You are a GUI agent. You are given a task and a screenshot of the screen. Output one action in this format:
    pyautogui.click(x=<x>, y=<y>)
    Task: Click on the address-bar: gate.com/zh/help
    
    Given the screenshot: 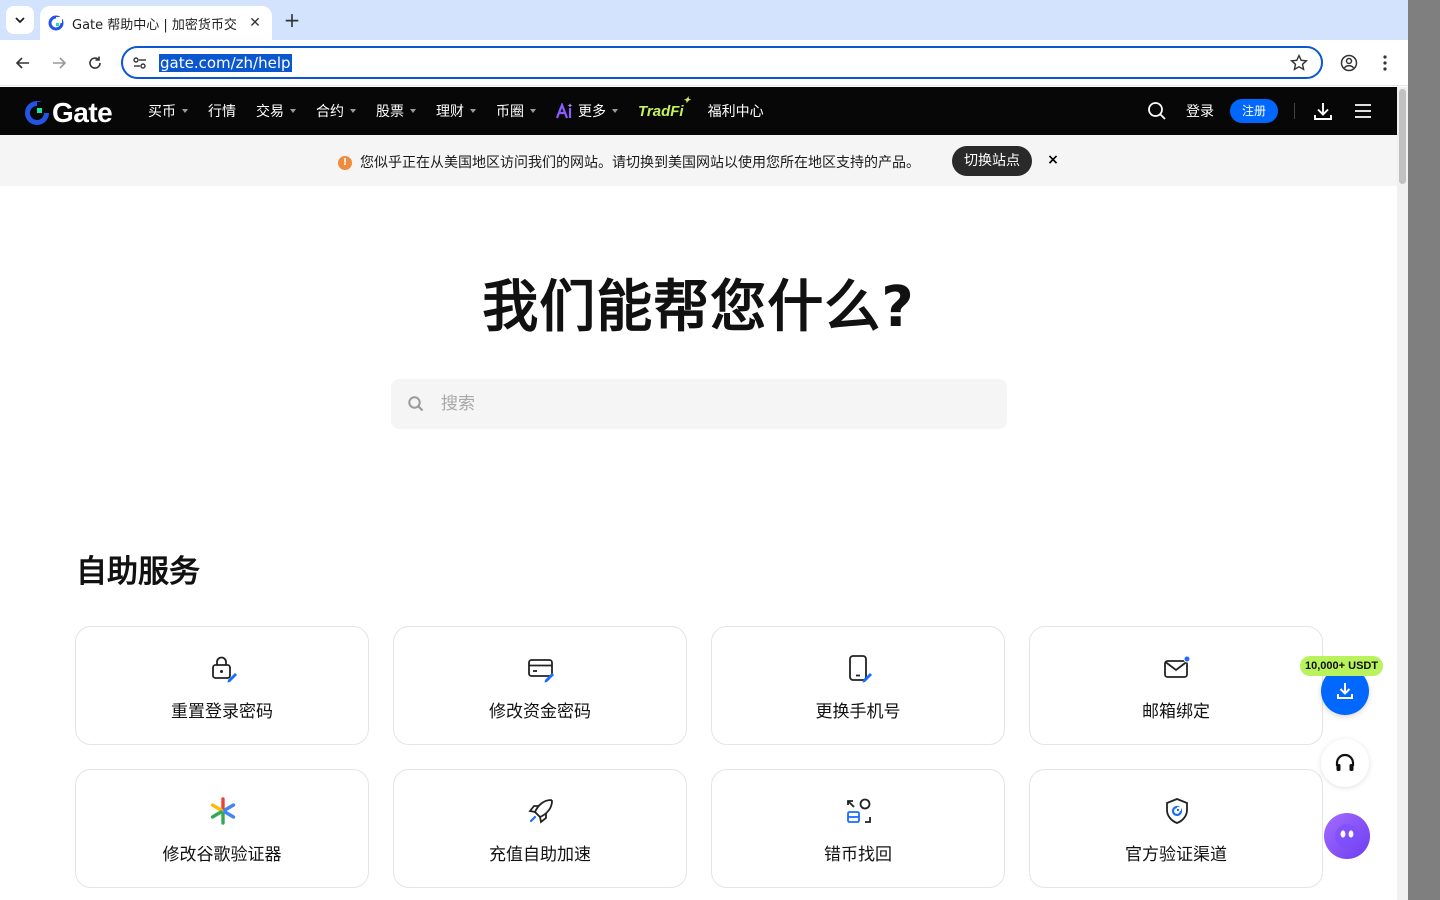 What is the action you would take?
    pyautogui.click(x=722, y=62)
    